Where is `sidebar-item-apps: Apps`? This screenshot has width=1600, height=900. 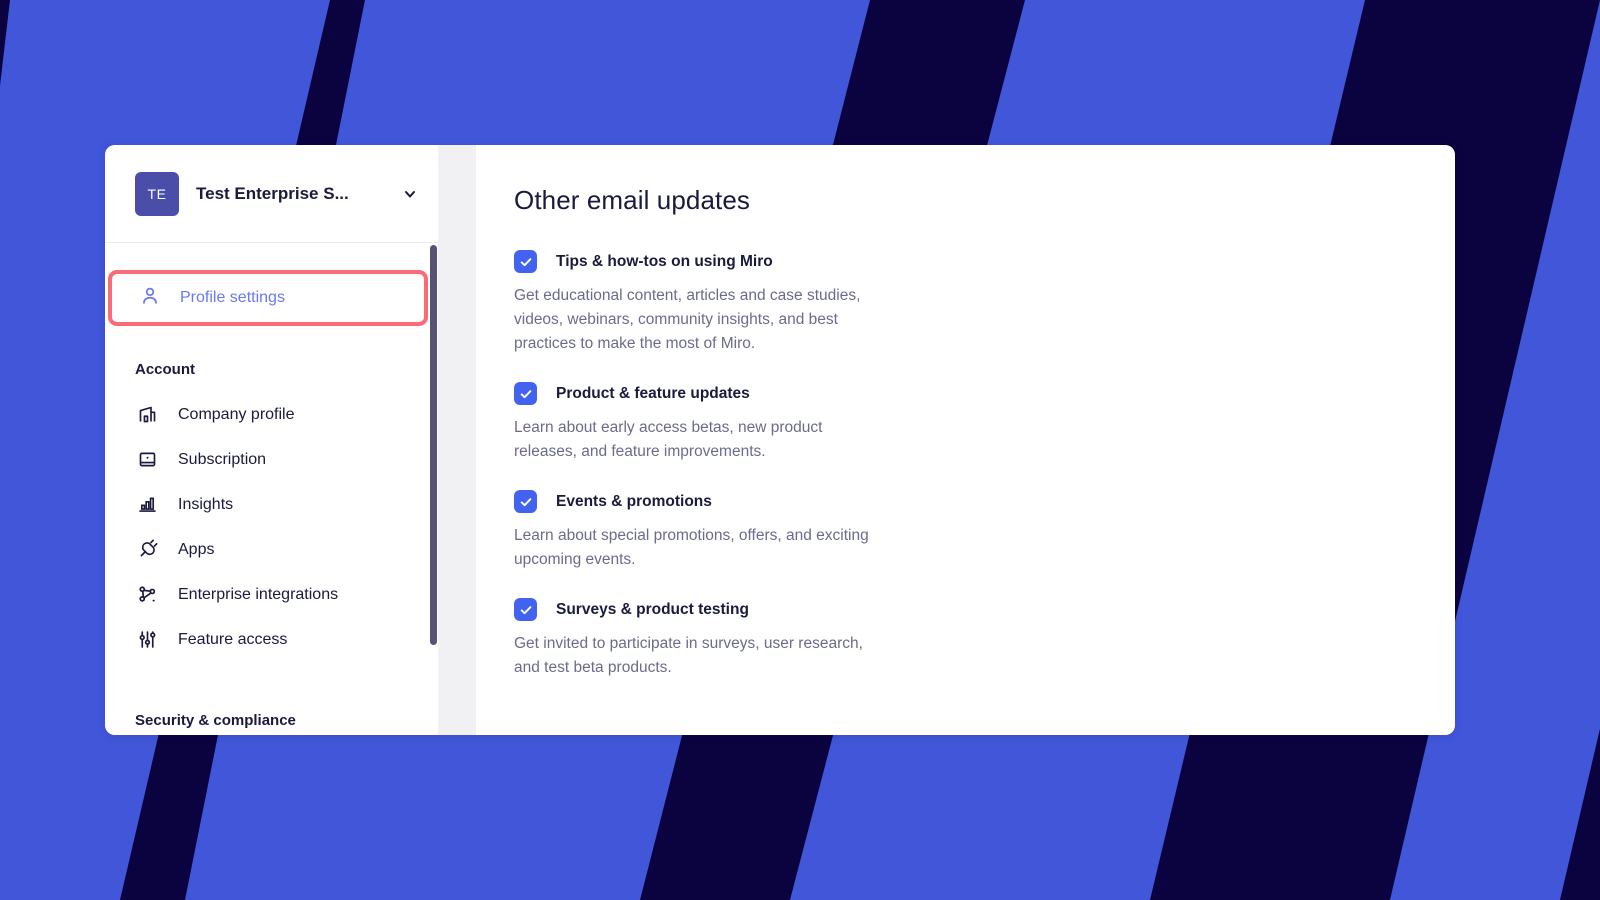 sidebar-item-apps: Apps is located at coordinates (271, 549).